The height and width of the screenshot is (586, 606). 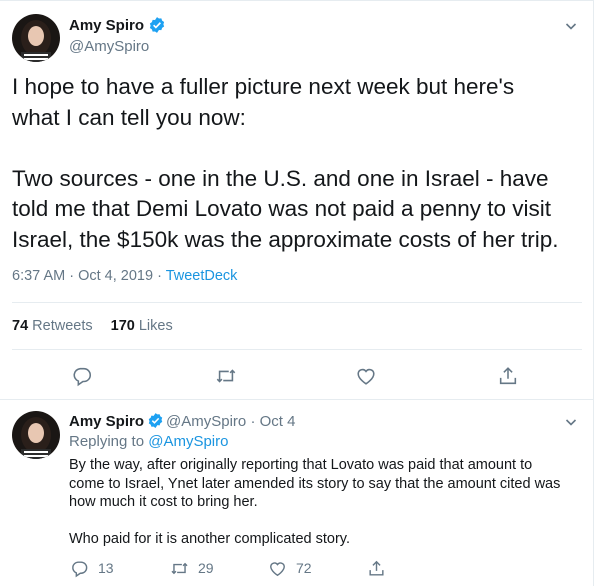 I want to click on replying-to: Replying to @AmySpiro, so click(x=148, y=441).